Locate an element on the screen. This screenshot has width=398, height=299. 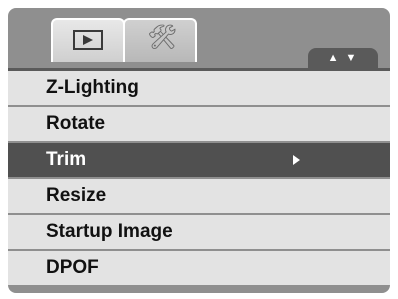
menu-item-z-lighting: Z-Lighting is located at coordinates (199, 88).